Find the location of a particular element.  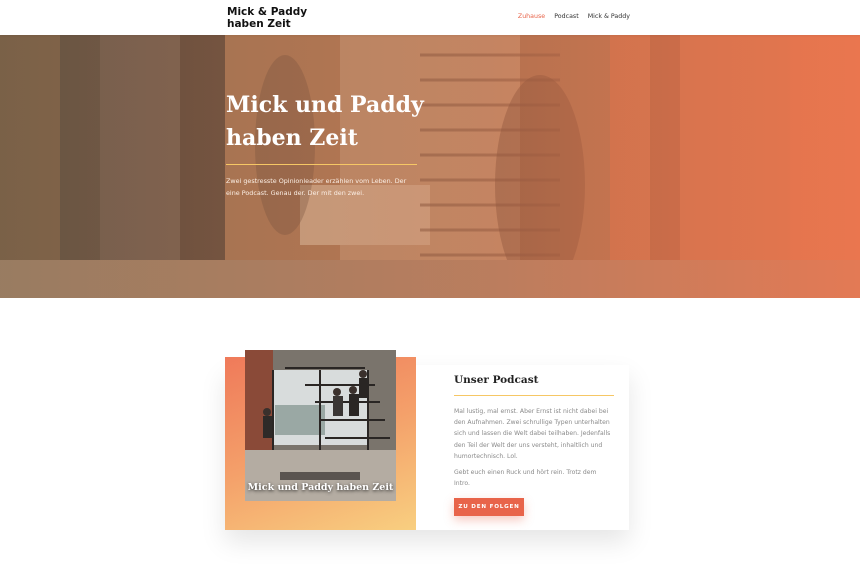

hero-title: Mick und Paddy haben Zeit is located at coordinates (325, 121).